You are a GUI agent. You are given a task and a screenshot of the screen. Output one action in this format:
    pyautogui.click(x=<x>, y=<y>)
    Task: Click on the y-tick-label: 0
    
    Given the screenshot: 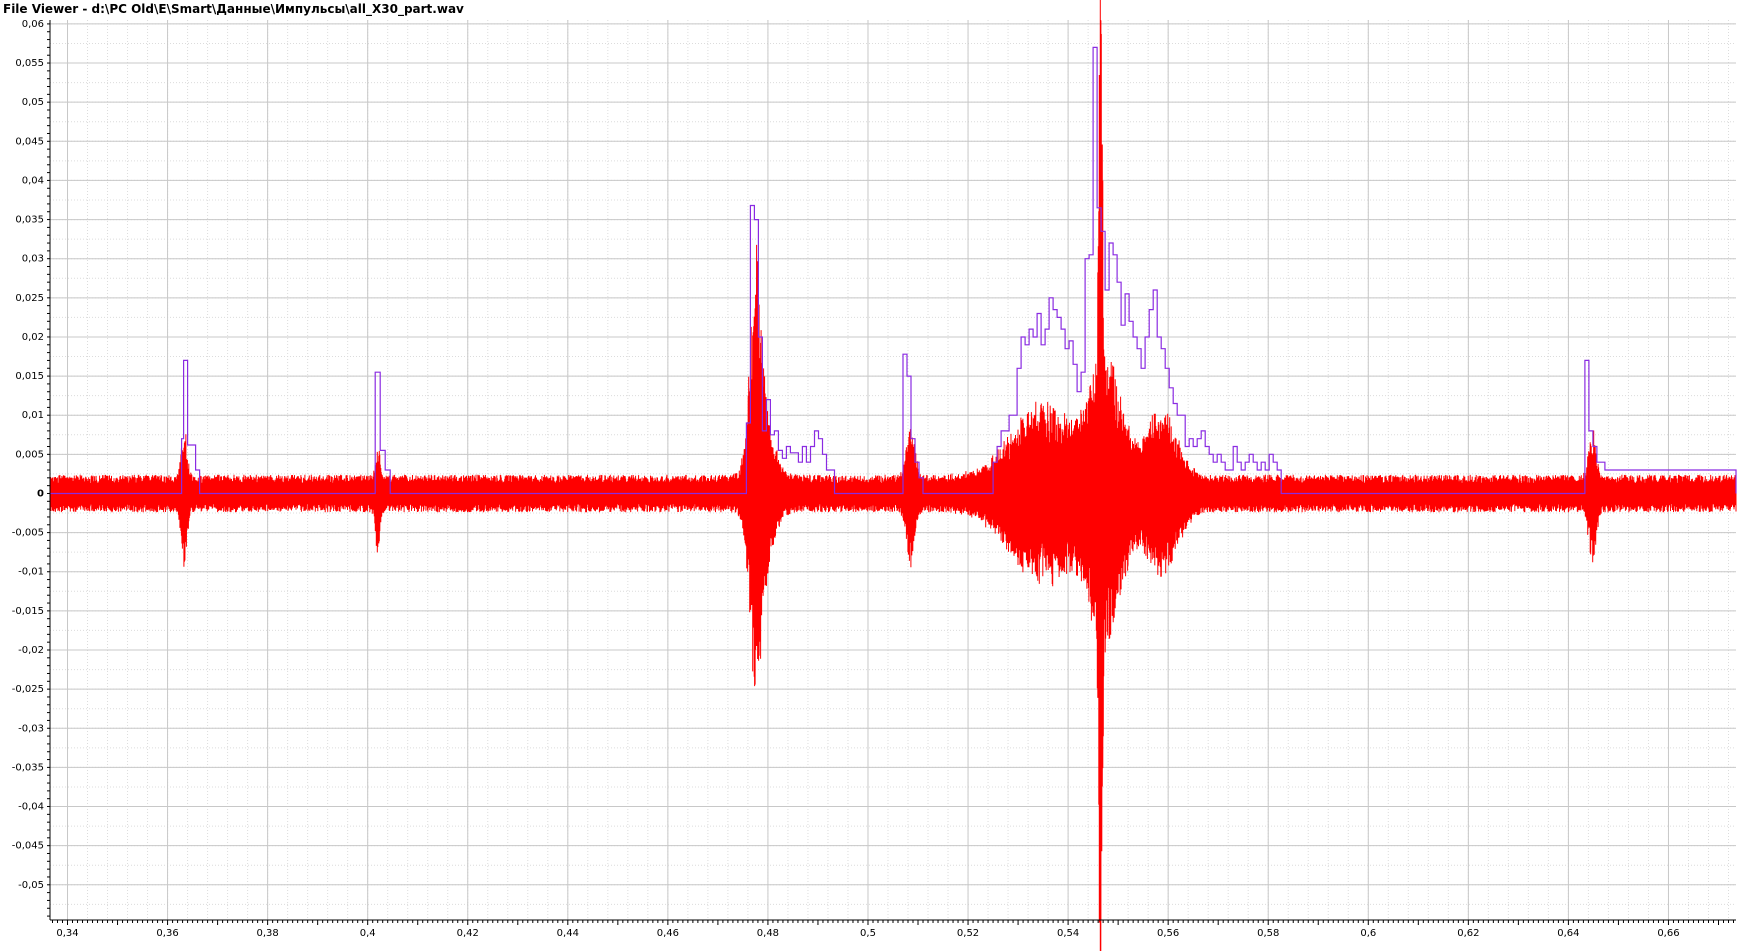 What is the action you would take?
    pyautogui.click(x=40, y=493)
    